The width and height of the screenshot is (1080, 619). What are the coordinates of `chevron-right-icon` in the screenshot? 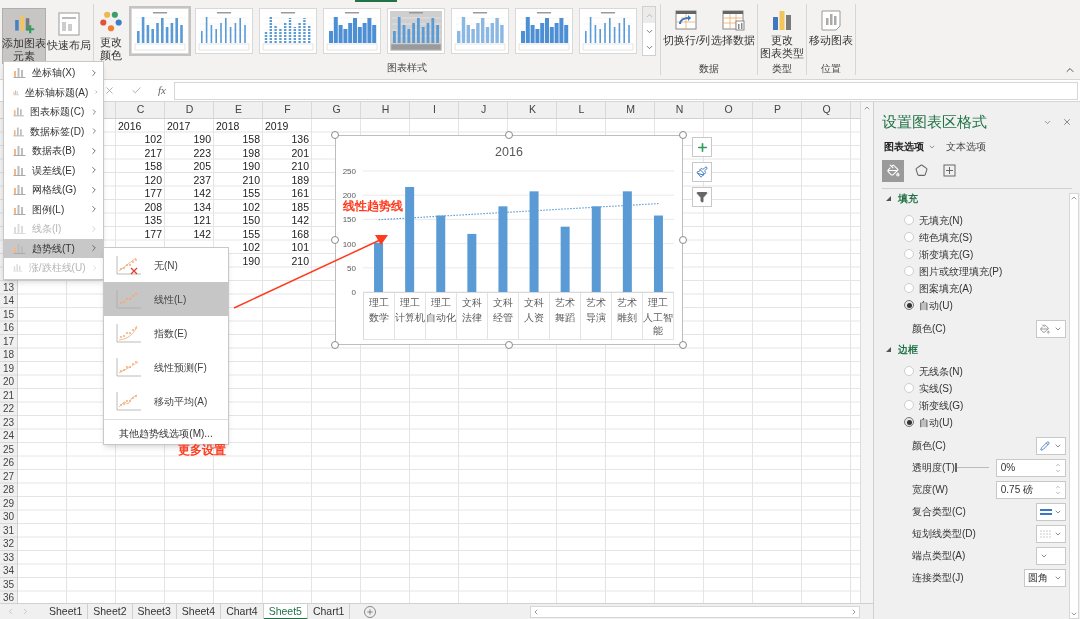 It's located at (94, 150).